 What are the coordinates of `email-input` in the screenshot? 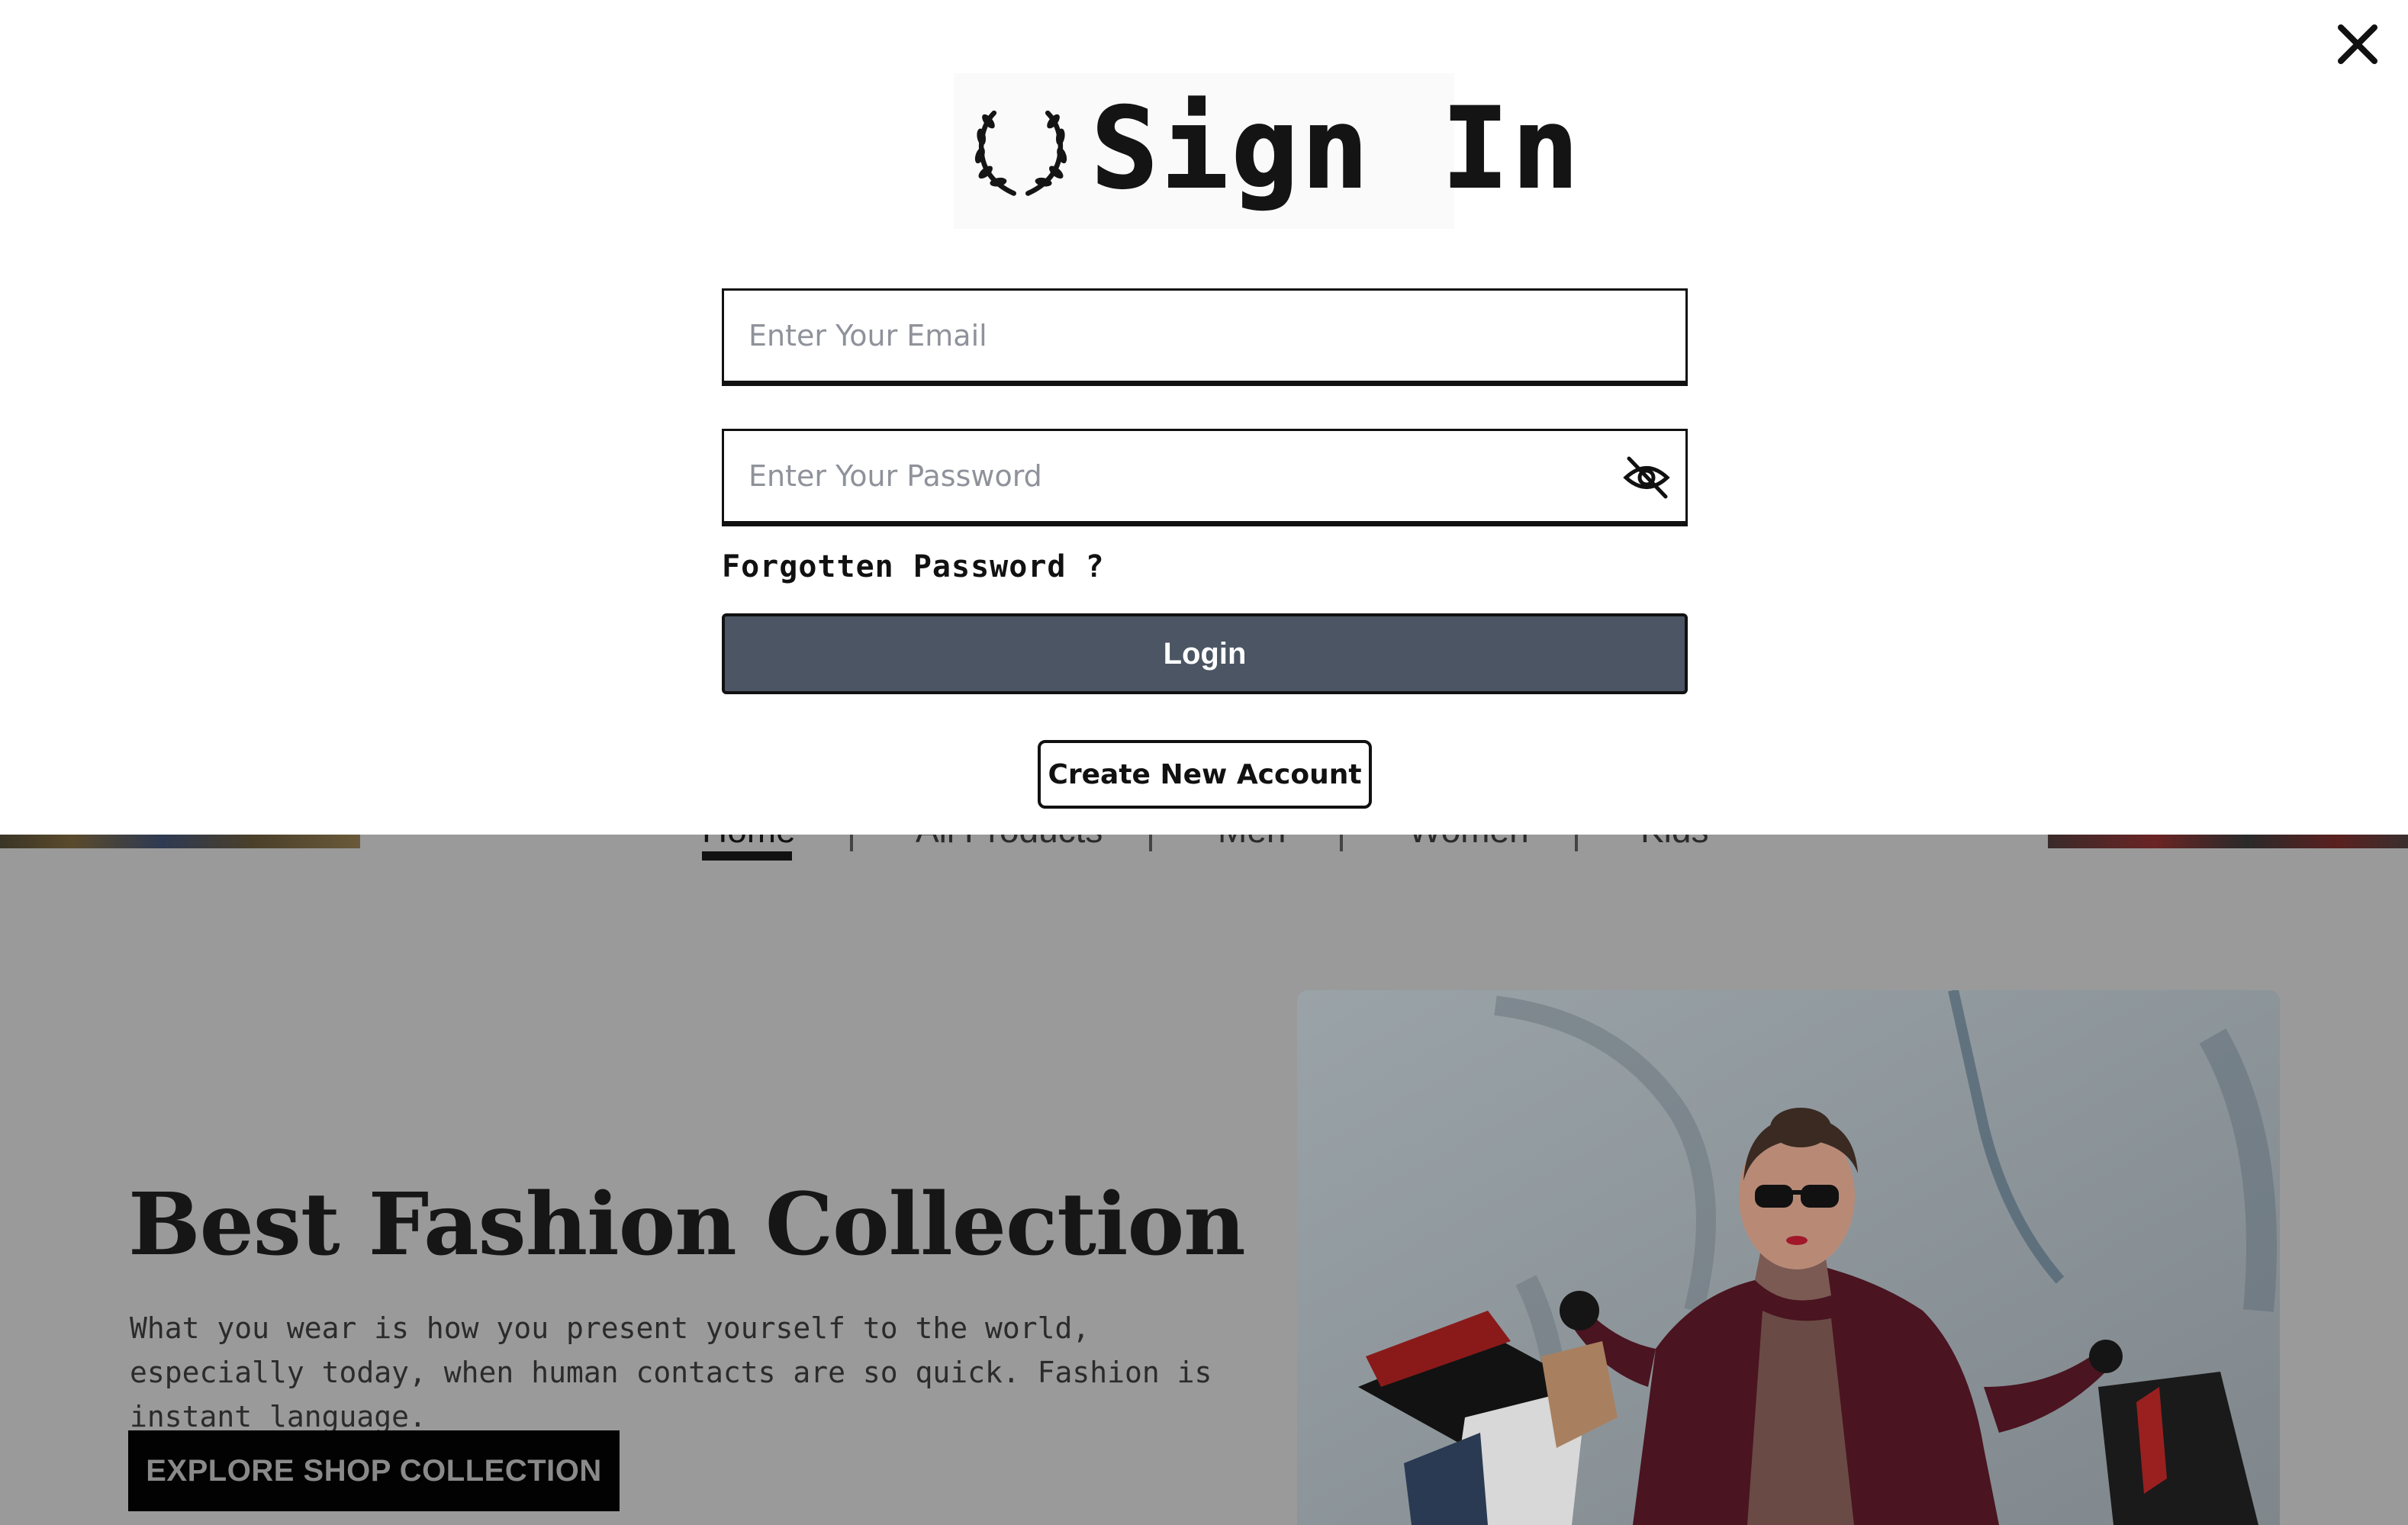 It's located at (1204, 336).